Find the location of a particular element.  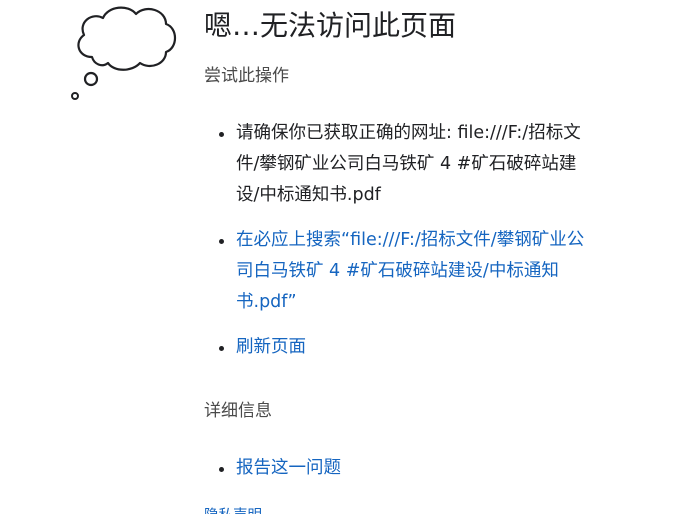

privacy-statement-link: 隐私声明 is located at coordinates (414, 510).